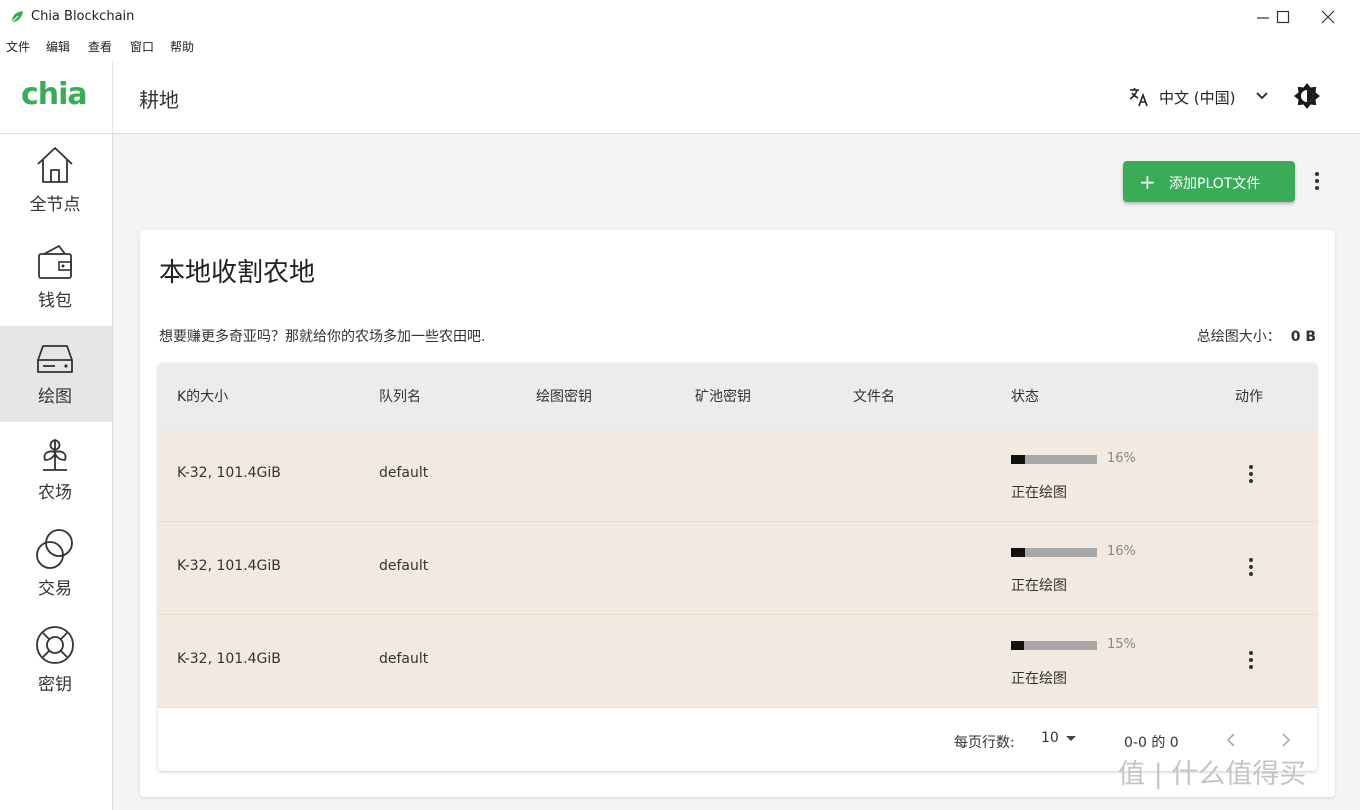 The width and height of the screenshot is (1360, 810). Describe the element at coordinates (159, 100) in the screenshot. I see `page-title: 耕地` at that location.